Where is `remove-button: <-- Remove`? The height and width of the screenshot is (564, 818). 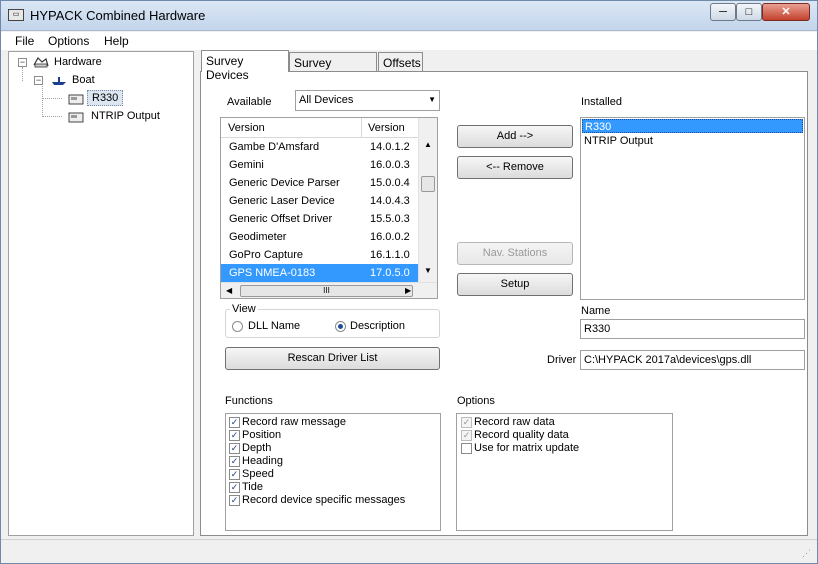
remove-button: <-- Remove is located at coordinates (515, 167).